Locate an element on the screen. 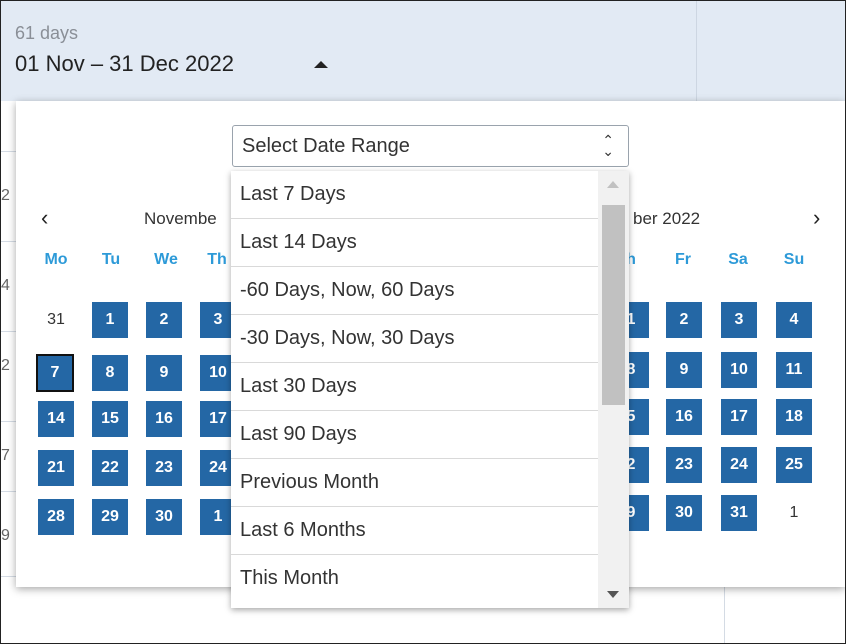  calendar-day: 28 is located at coordinates (56, 517).